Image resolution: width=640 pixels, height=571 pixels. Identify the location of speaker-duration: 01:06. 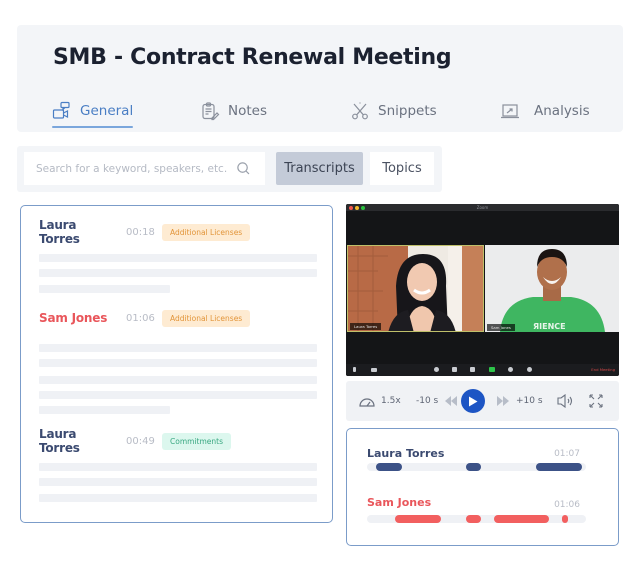
(567, 505).